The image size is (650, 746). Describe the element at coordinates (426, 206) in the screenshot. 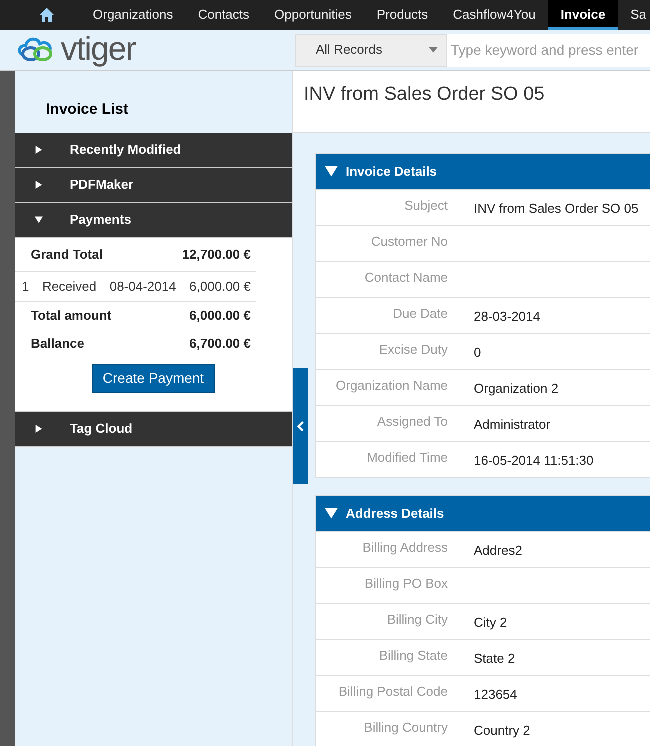

I see `field-label: Subject` at that location.